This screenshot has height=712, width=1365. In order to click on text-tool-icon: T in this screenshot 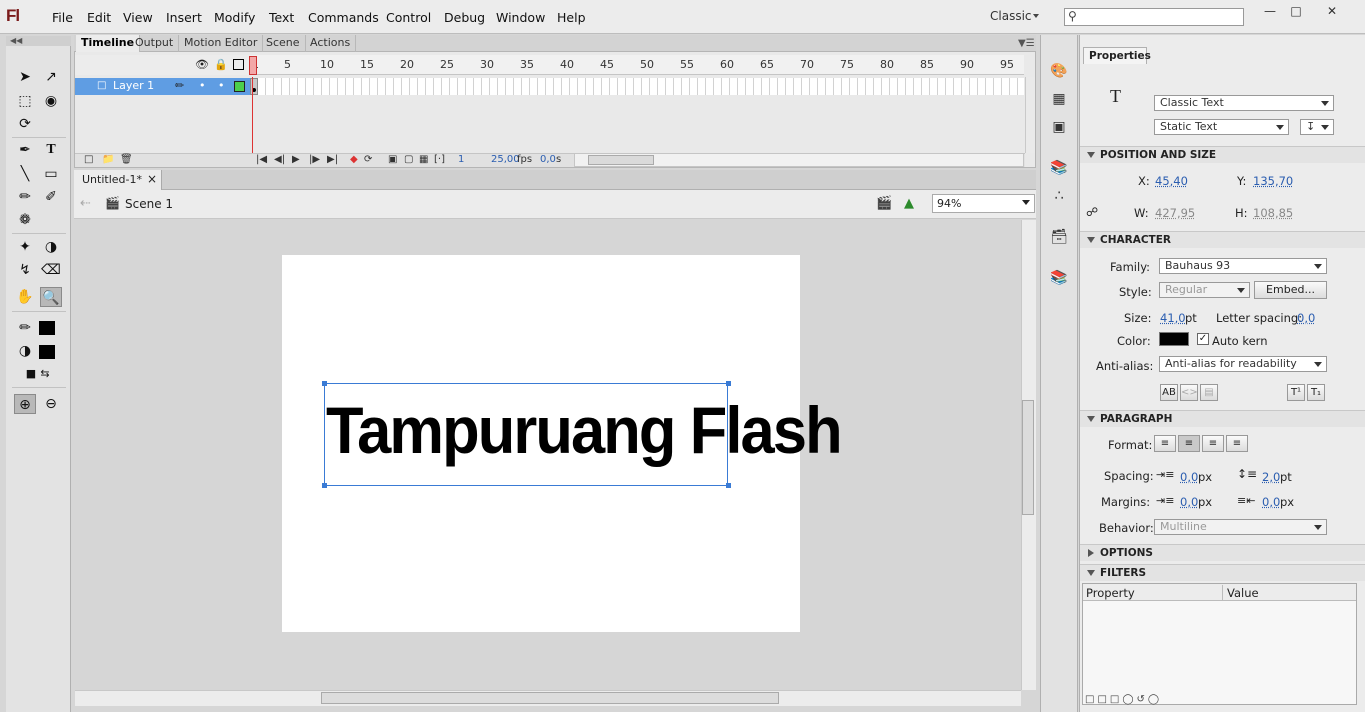, I will do `click(51, 150)`.